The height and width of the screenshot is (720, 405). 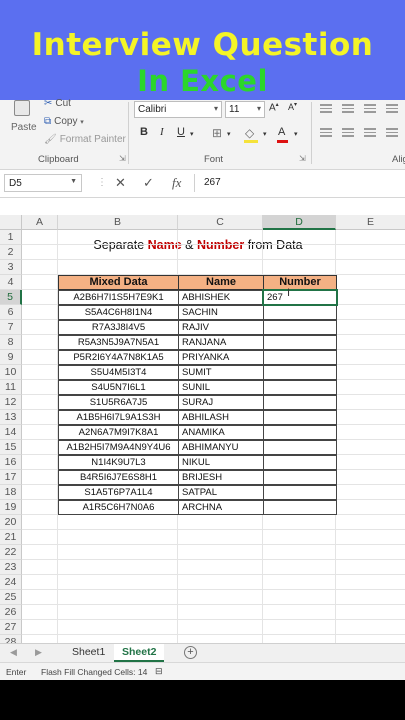 What do you see at coordinates (64, 121) in the screenshot?
I see `copy-button: ⧉ Copy ▾` at bounding box center [64, 121].